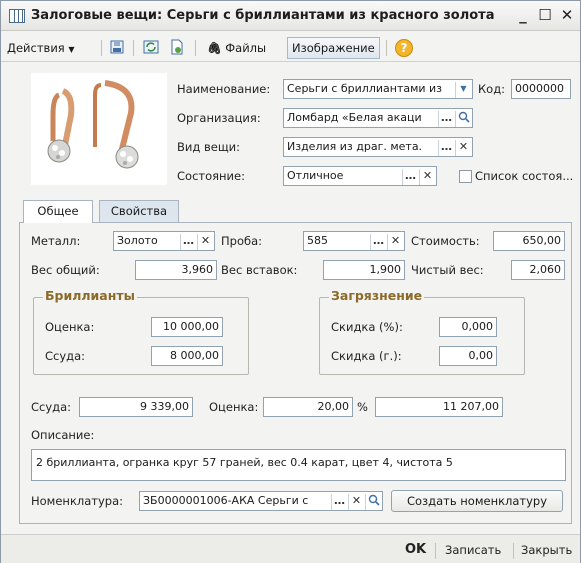 The height and width of the screenshot is (563, 581). What do you see at coordinates (90, 295) in the screenshot?
I see `diamonds-group-title: Бриллианты` at bounding box center [90, 295].